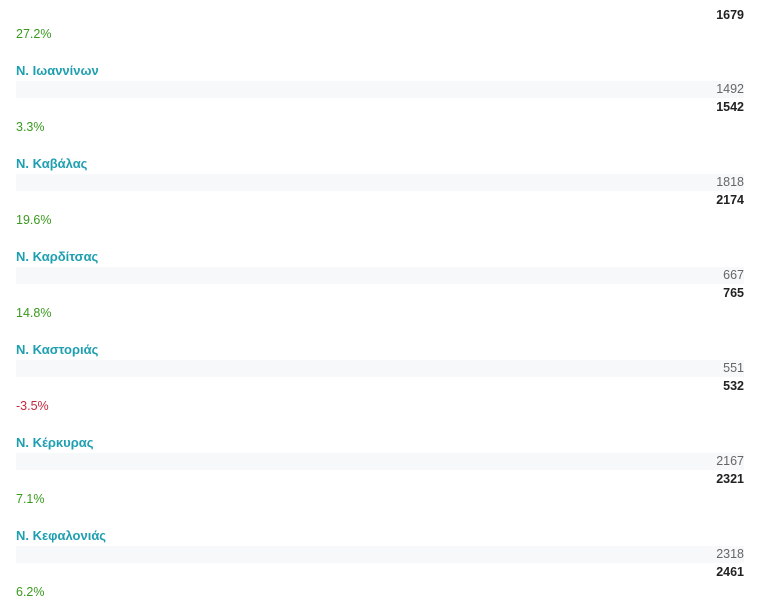 This screenshot has height=605, width=768. What do you see at coordinates (730, 554) in the screenshot?
I see `old-value: 2318` at bounding box center [730, 554].